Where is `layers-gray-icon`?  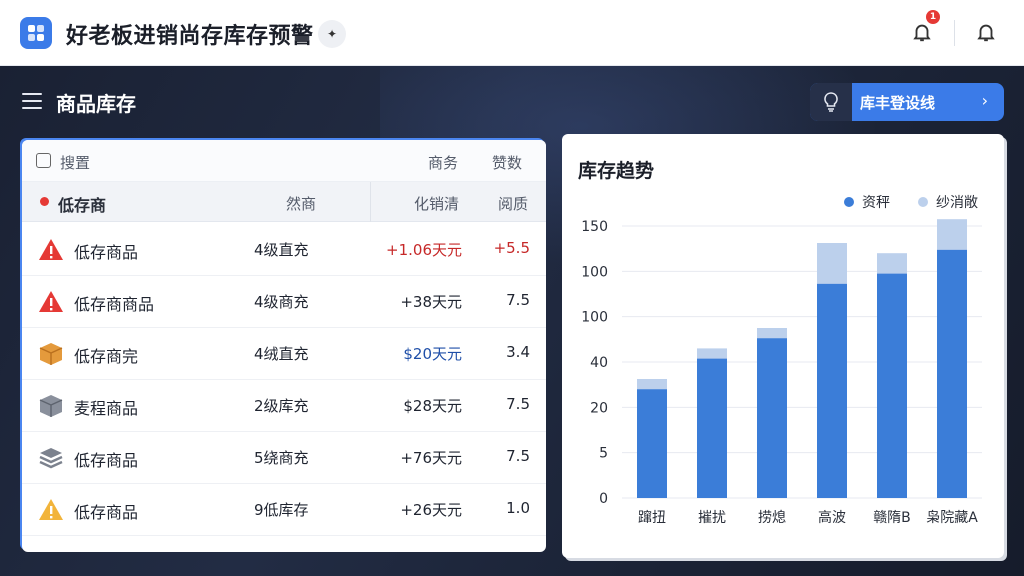
layers-gray-icon is located at coordinates (51, 458).